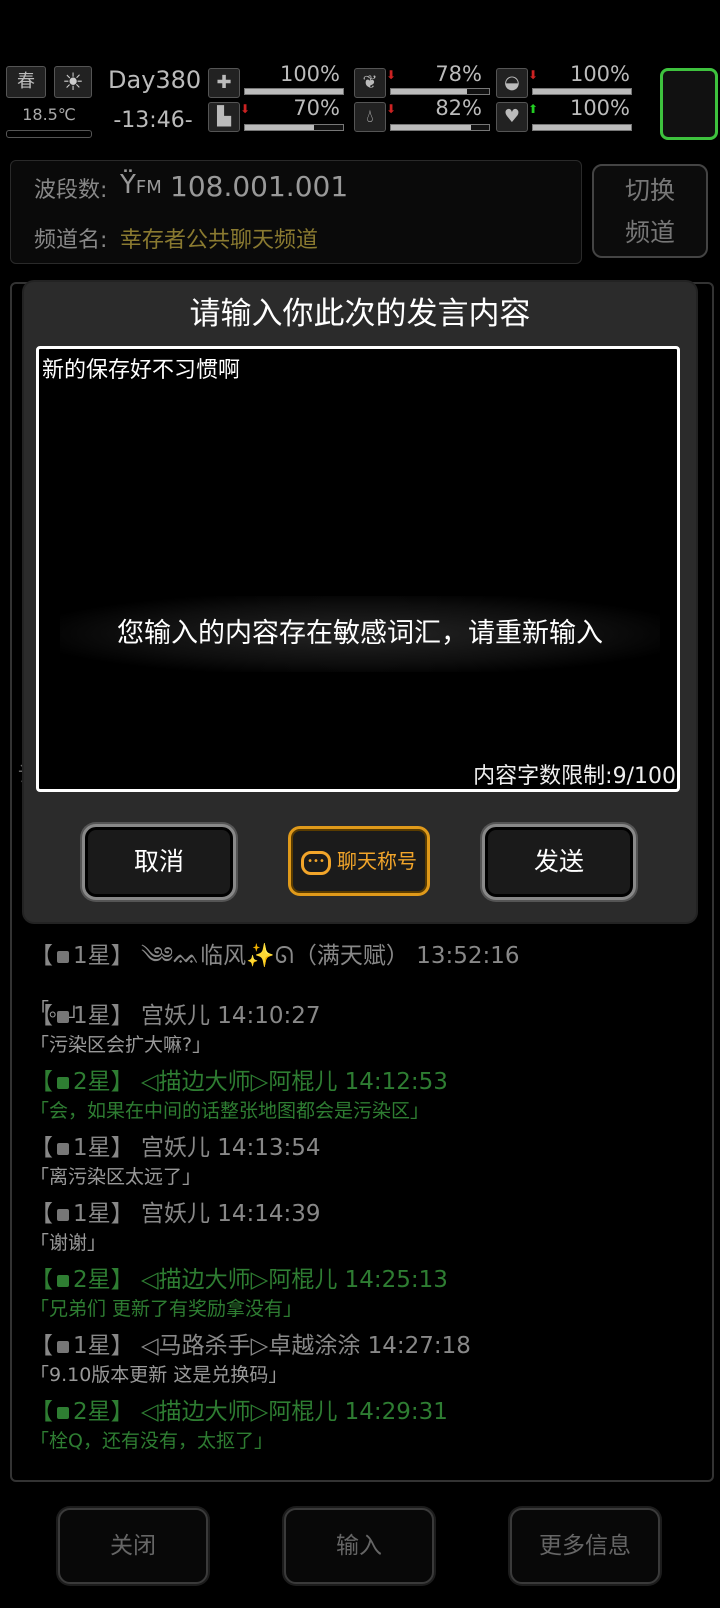 The width and height of the screenshot is (720, 1608). Describe the element at coordinates (121, 1045) in the screenshot. I see `message-body: 「污染区会扩大嘛?」` at that location.